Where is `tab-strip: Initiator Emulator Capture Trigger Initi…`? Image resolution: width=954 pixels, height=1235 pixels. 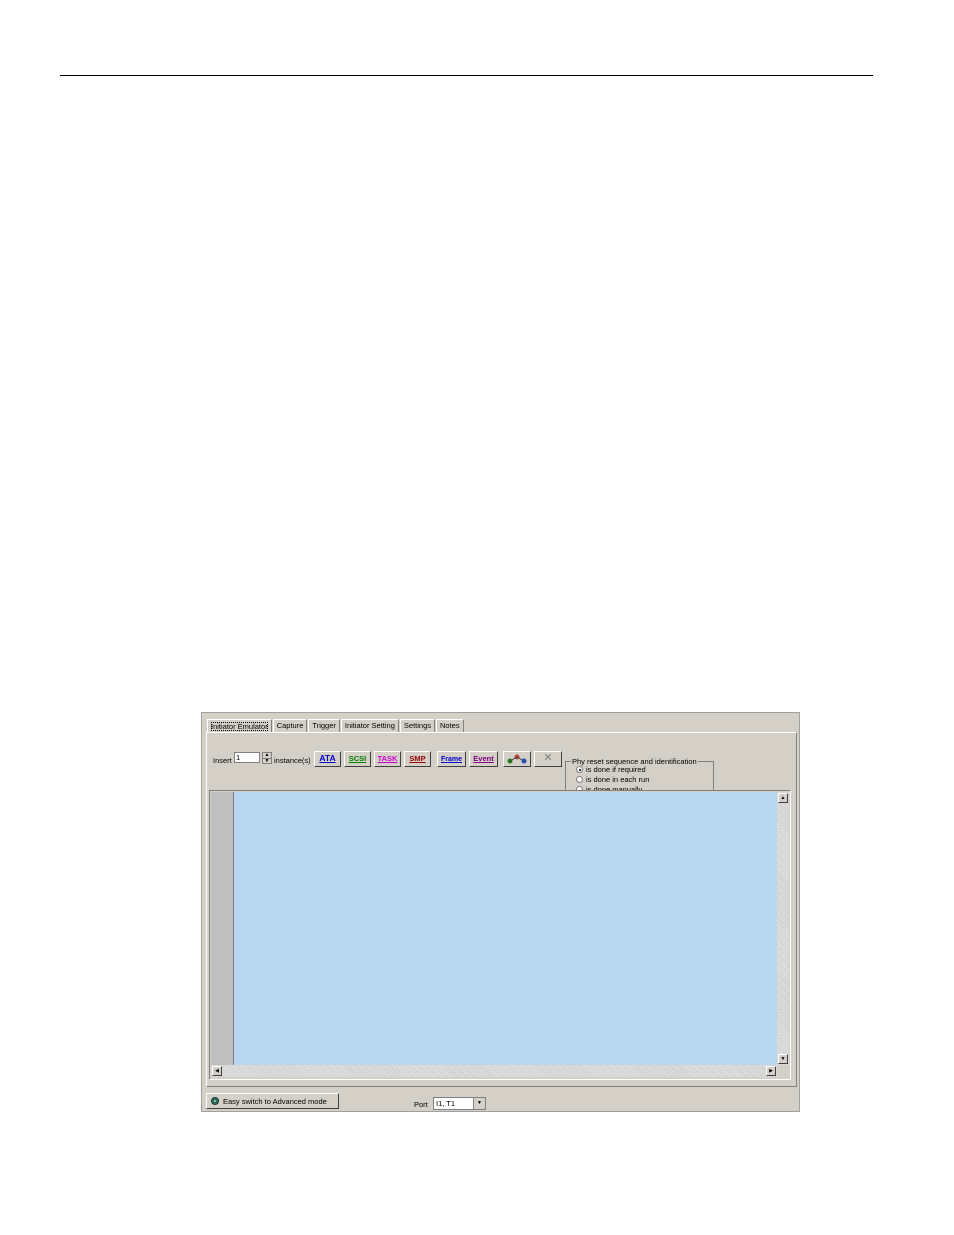 tab-strip: Initiator Emulator Capture Trigger Initi… is located at coordinates (336, 726).